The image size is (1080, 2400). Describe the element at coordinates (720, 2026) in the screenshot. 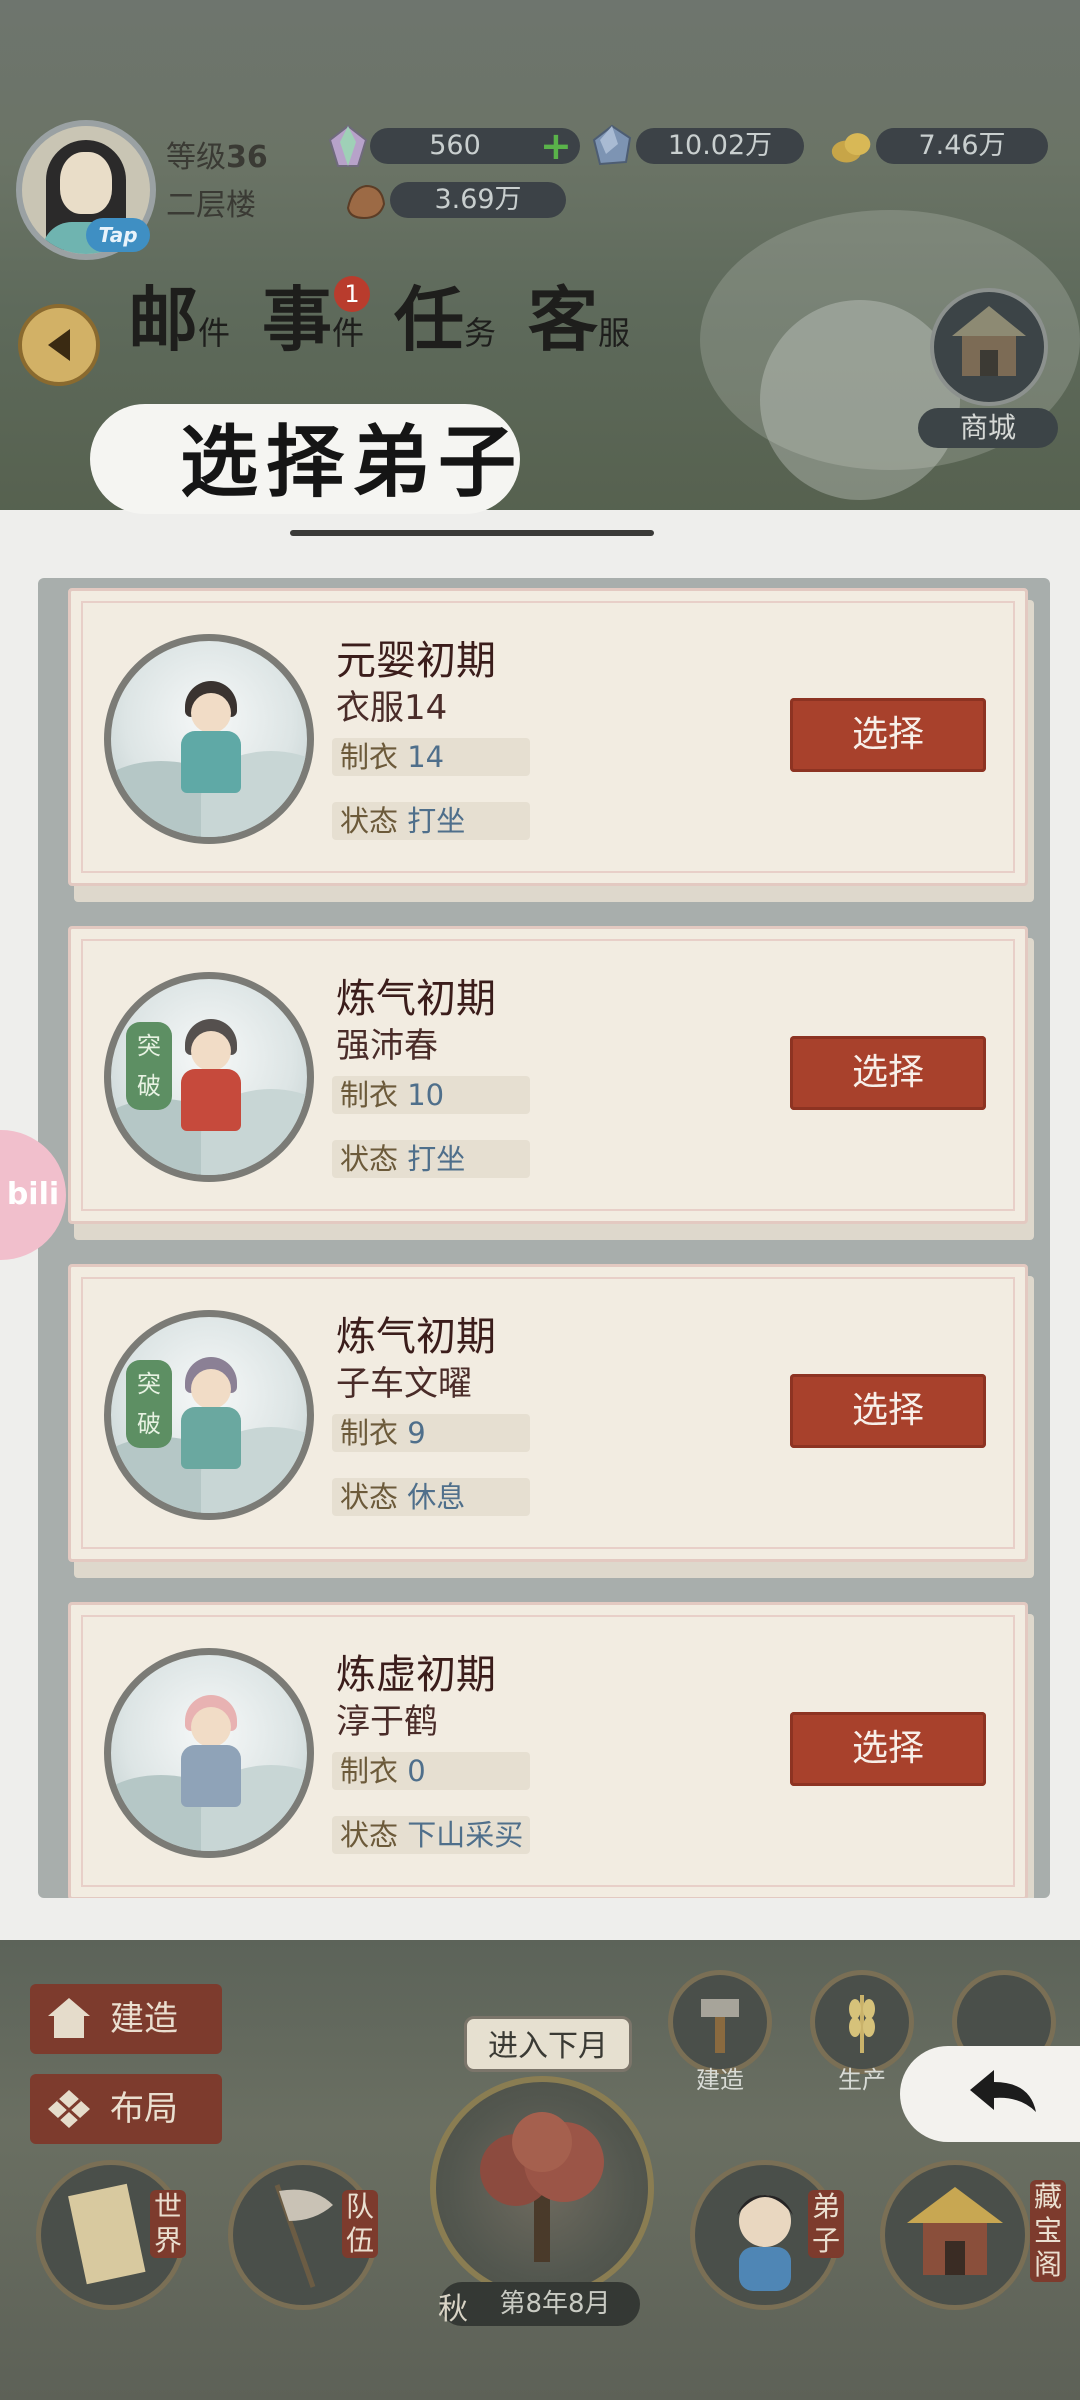

I see `hammer-icon` at that location.